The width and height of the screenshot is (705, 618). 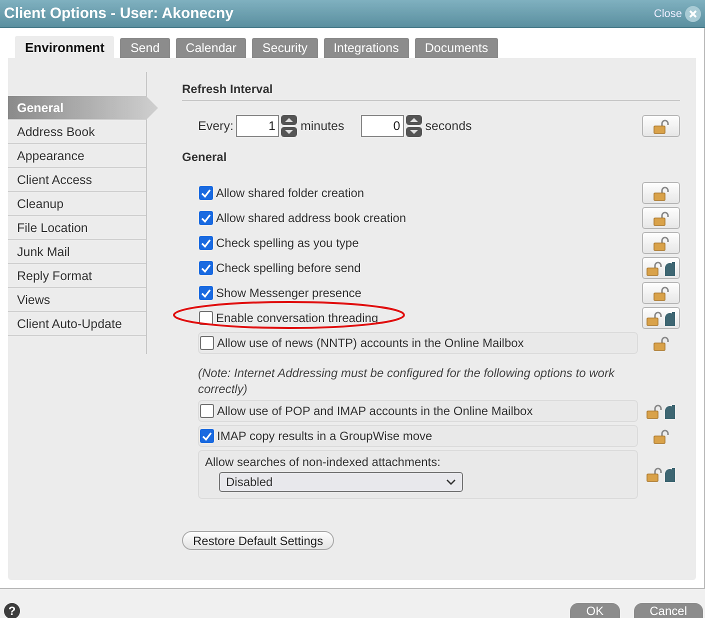 What do you see at coordinates (382, 126) in the screenshot?
I see `seconds-field: 0` at bounding box center [382, 126].